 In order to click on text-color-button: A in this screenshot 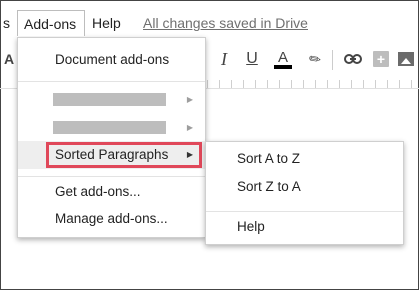, I will do `click(283, 59)`.